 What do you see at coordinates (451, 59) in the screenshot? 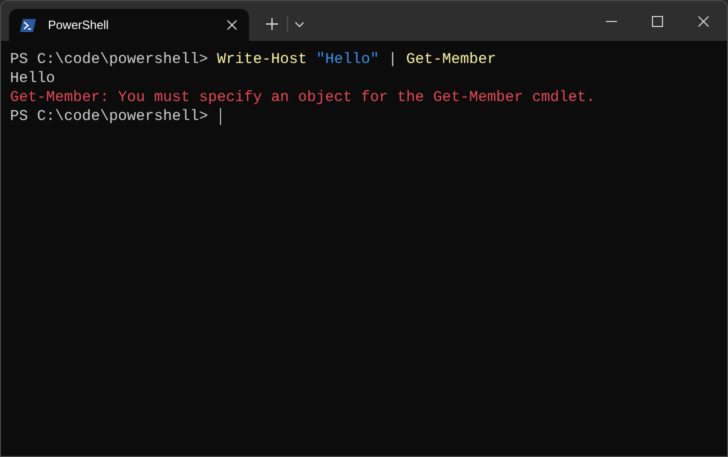
I see `command-text: Get-Member` at bounding box center [451, 59].